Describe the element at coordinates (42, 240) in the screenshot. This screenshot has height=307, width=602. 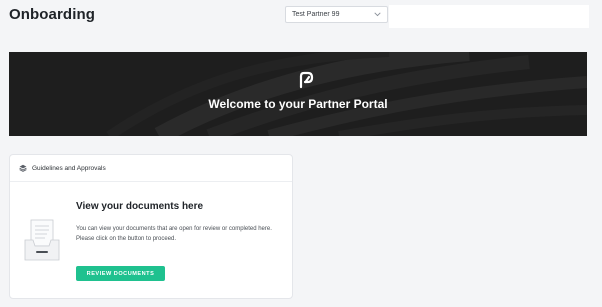
I see `document-tray-icon` at that location.